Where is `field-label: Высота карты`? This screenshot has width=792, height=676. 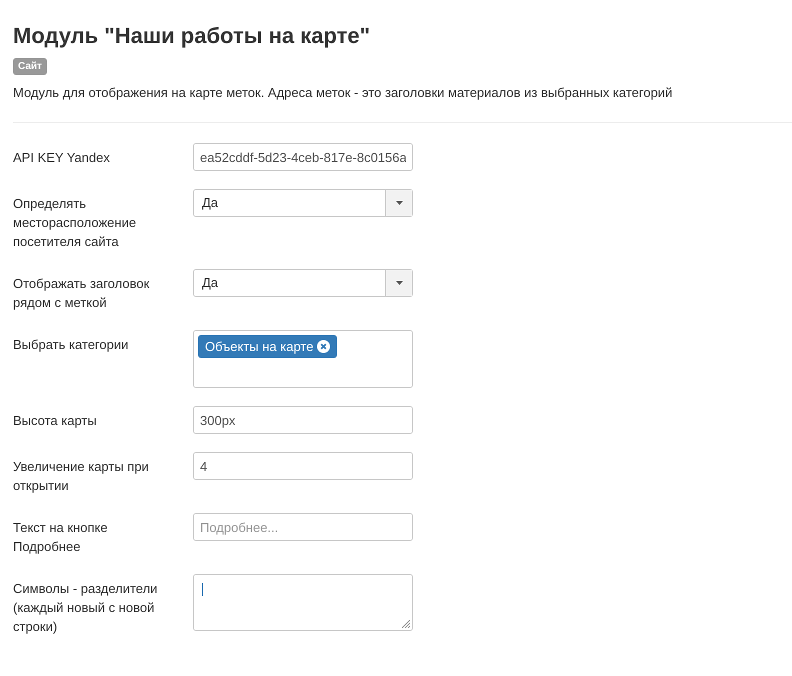 field-label: Высота карты is located at coordinates (55, 421).